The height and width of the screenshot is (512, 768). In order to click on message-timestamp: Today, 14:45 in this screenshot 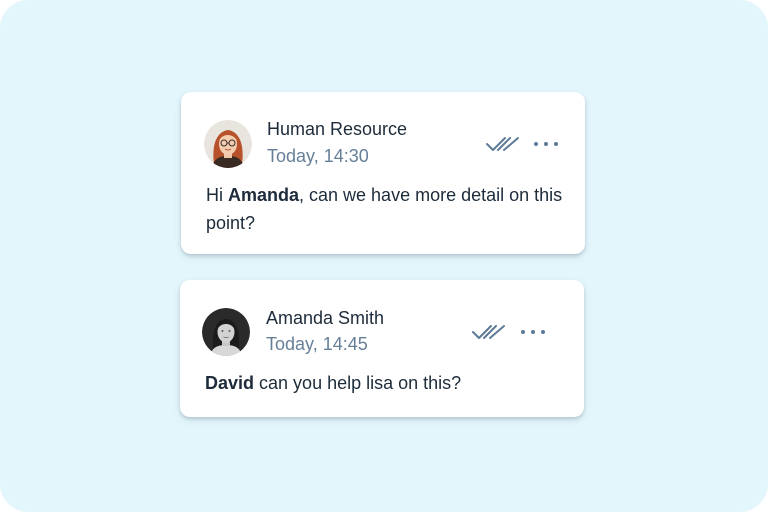, I will do `click(317, 344)`.